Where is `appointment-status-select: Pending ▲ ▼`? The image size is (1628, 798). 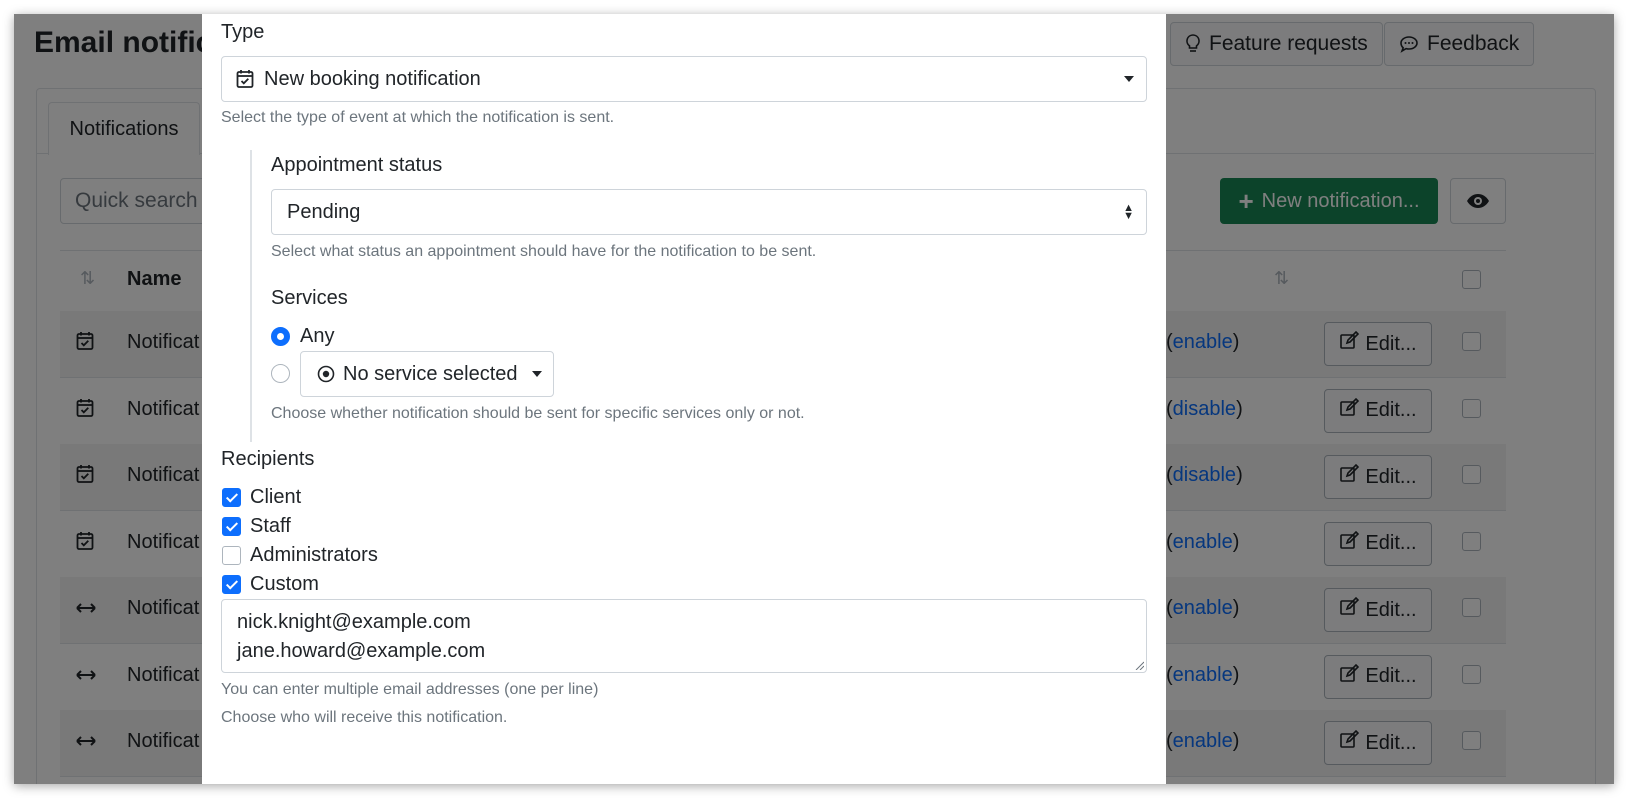
appointment-status-select: Pending ▲ ▼ is located at coordinates (709, 212).